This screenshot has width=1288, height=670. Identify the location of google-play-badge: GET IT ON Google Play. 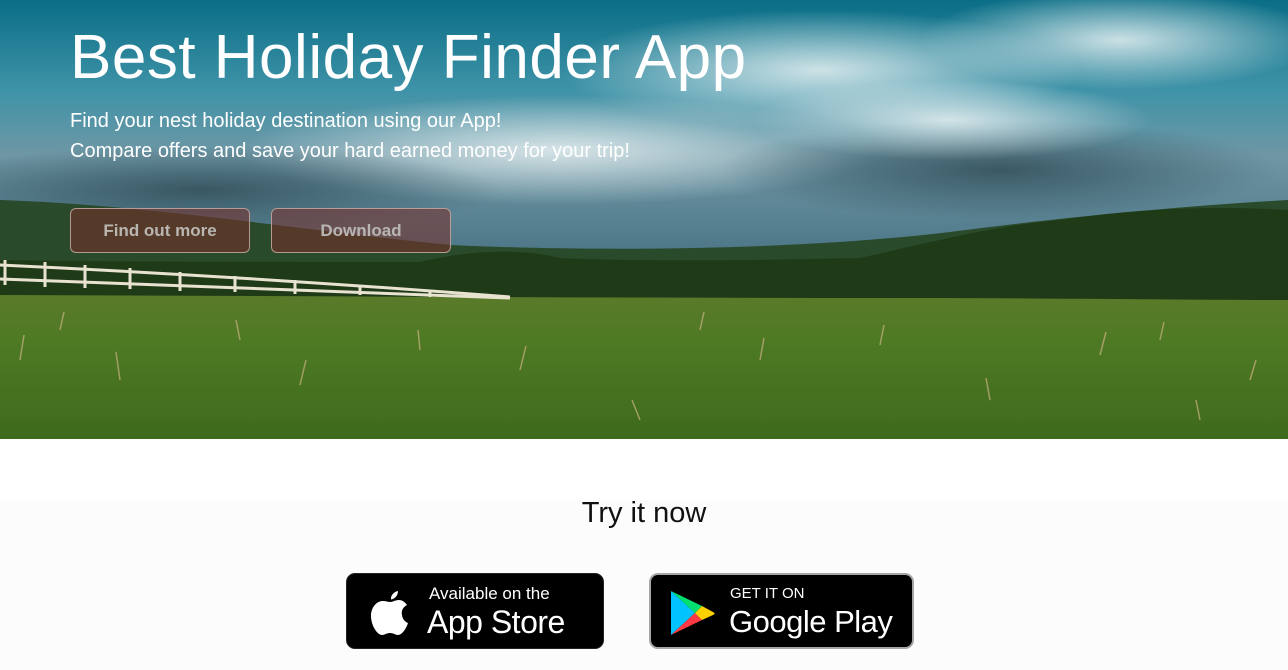
(781, 611).